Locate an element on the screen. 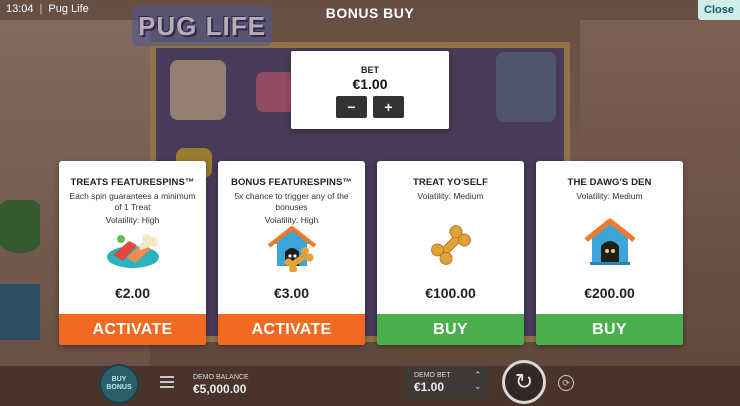 This screenshot has width=740, height=406. bet-arrows-icon: ⌃ ⌄ is located at coordinates (478, 381).